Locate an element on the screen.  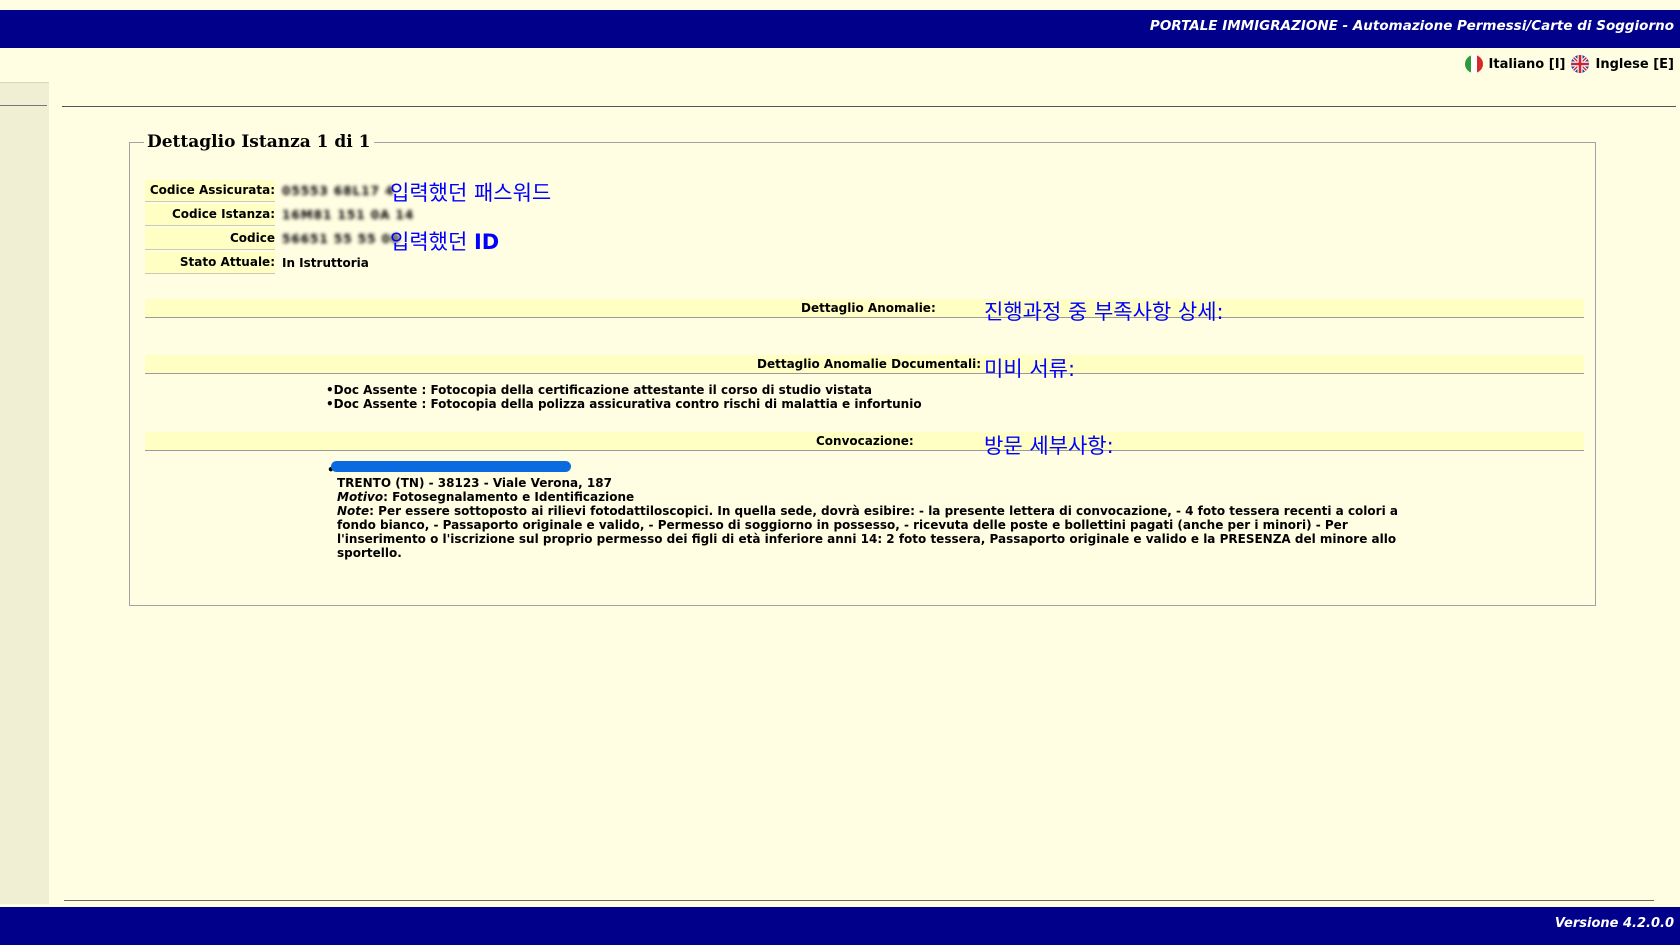
section-convocazione-header: Convocazione: is located at coordinates (864, 441).